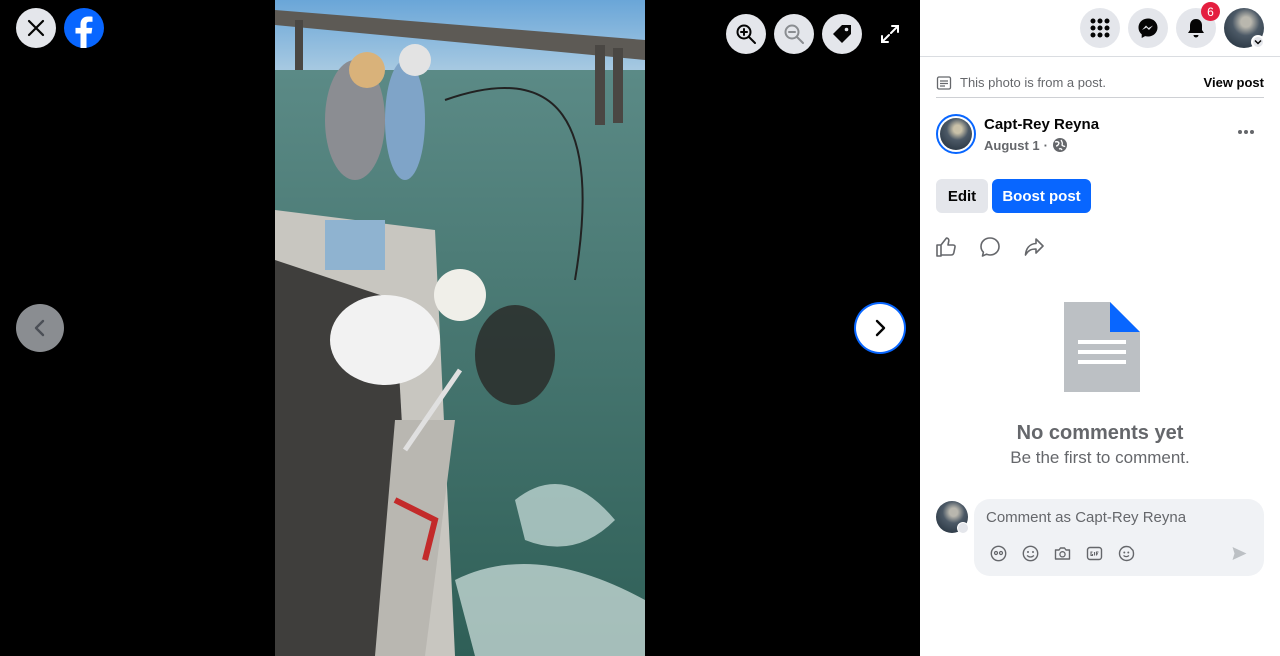  What do you see at coordinates (1196, 28) in the screenshot?
I see `bell-icon` at bounding box center [1196, 28].